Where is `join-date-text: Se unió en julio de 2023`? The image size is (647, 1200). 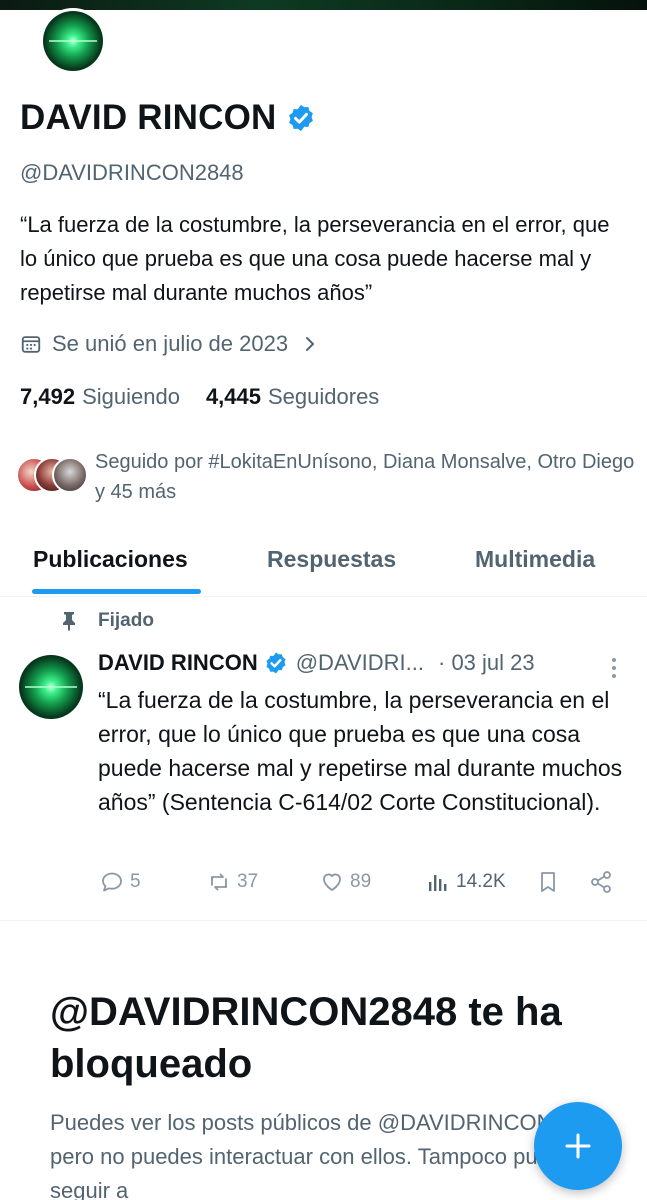 join-date-text: Se unió en julio de 2023 is located at coordinates (170, 343).